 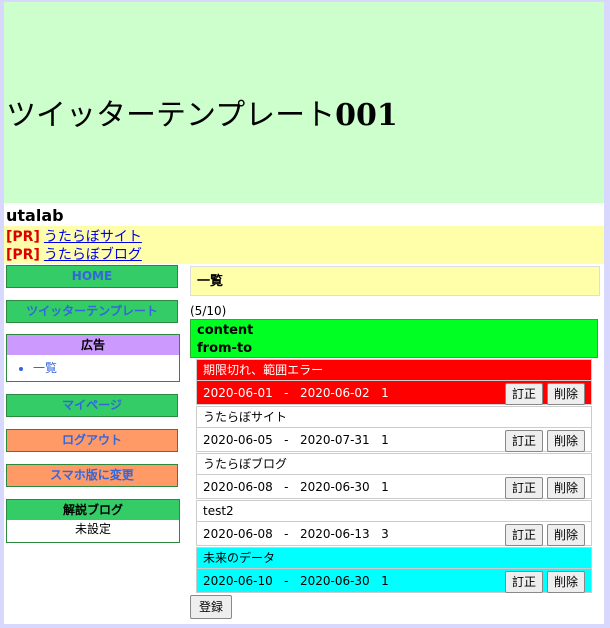 What do you see at coordinates (92, 440) in the screenshot?
I see `sidebar-logout-button: ログアウト` at bounding box center [92, 440].